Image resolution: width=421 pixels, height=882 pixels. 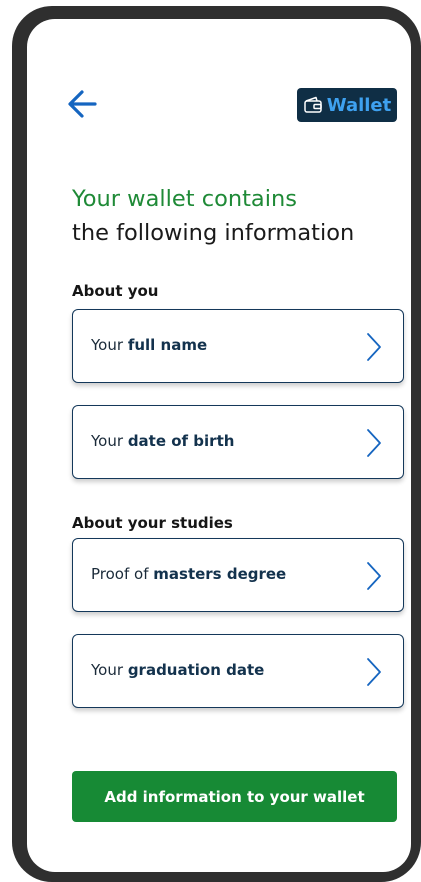 What do you see at coordinates (213, 233) in the screenshot?
I see `page-title-line-2: the following information` at bounding box center [213, 233].